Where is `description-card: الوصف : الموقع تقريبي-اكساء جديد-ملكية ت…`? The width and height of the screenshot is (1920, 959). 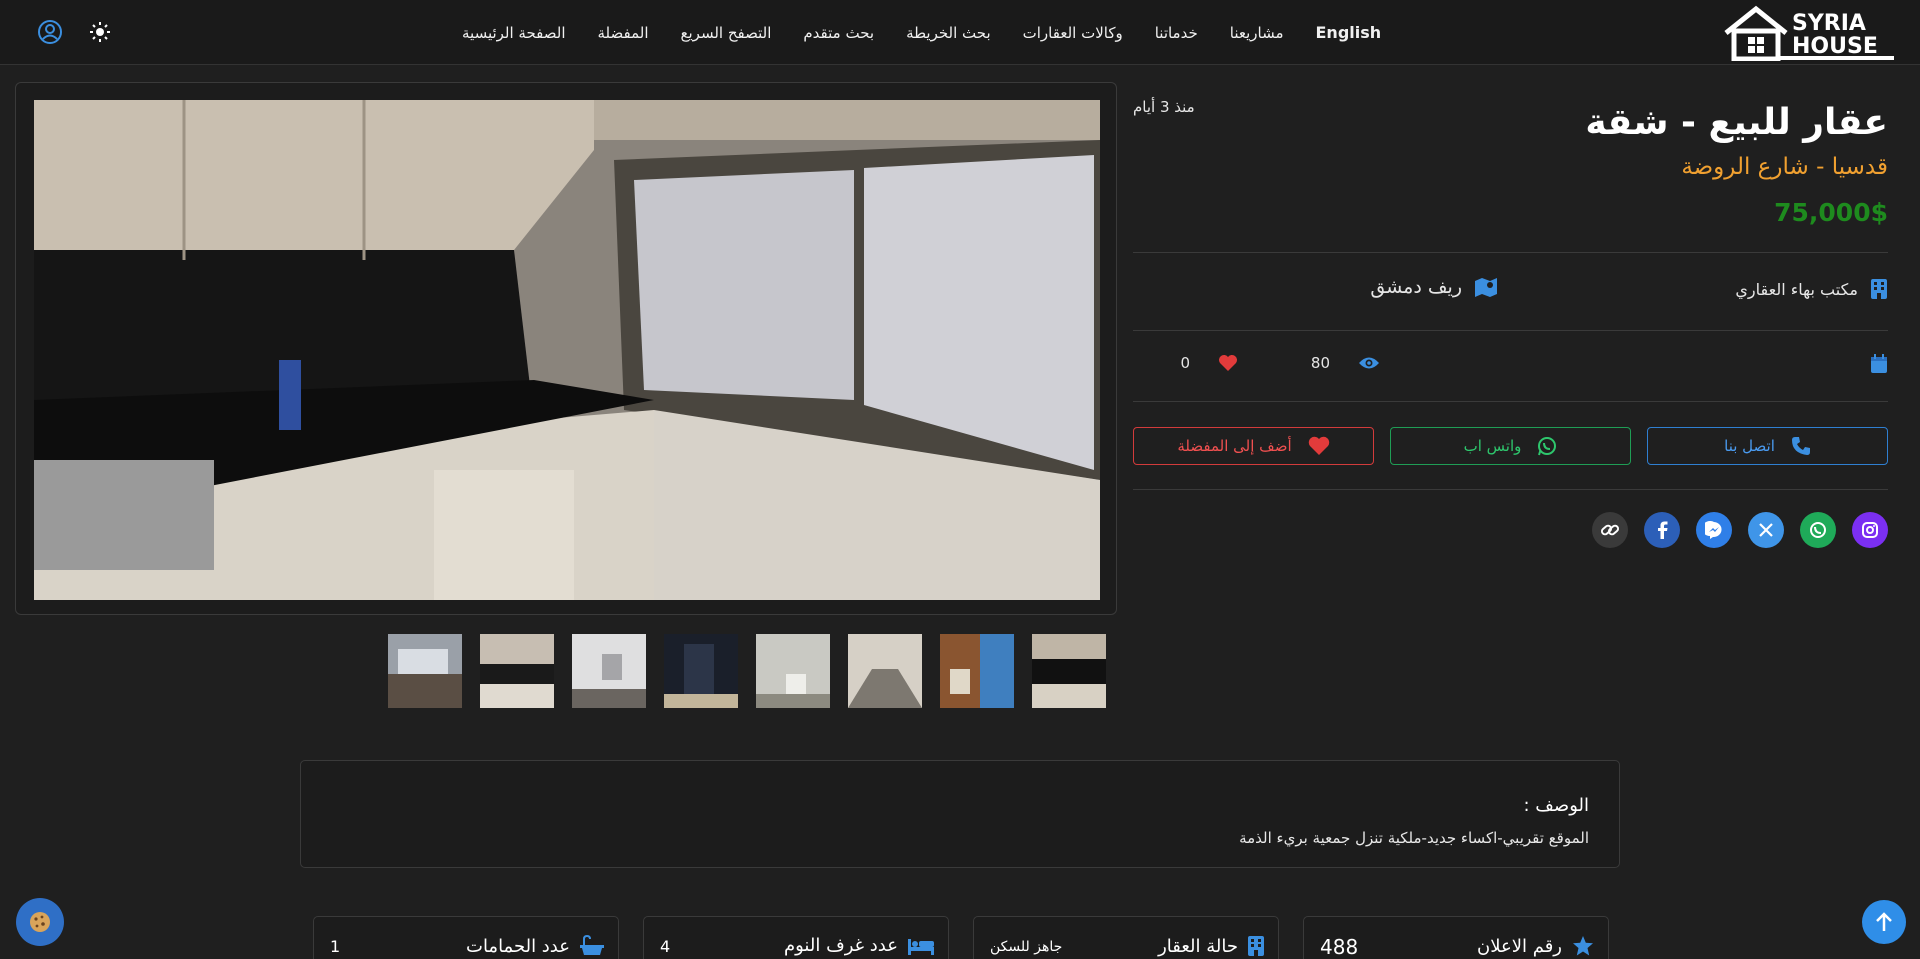
description-card: الوصف : الموقع تقريبي-اكساء جديد-ملكية ت… is located at coordinates (960, 814).